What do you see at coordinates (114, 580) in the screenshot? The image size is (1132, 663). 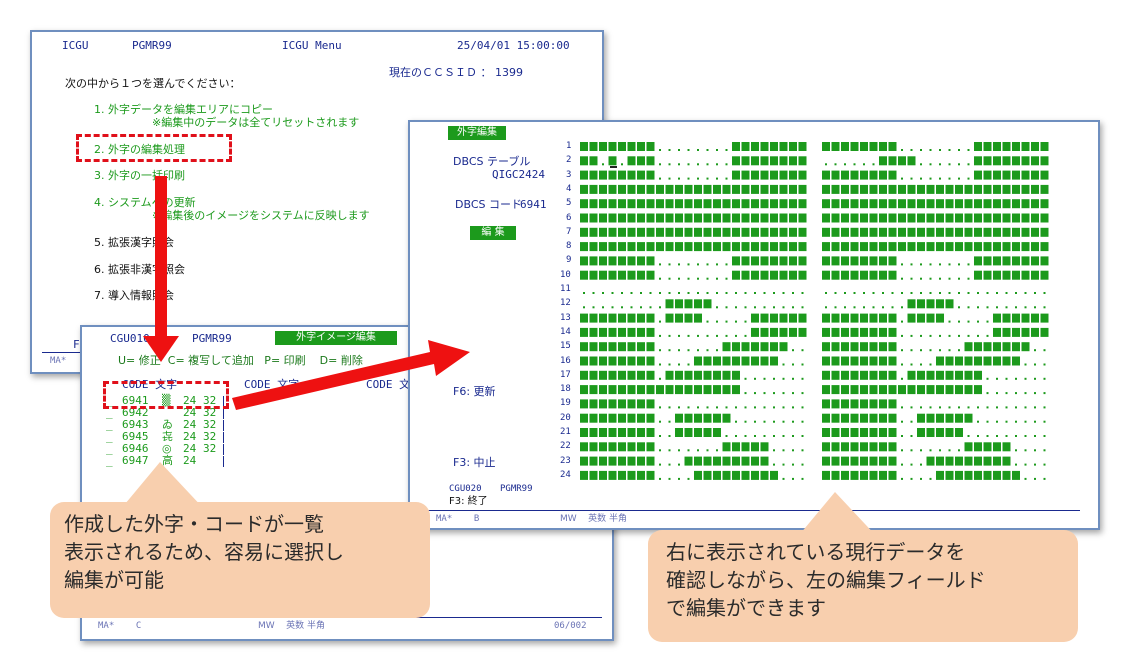 I see `callout-left-line-3: 編集が可能` at bounding box center [114, 580].